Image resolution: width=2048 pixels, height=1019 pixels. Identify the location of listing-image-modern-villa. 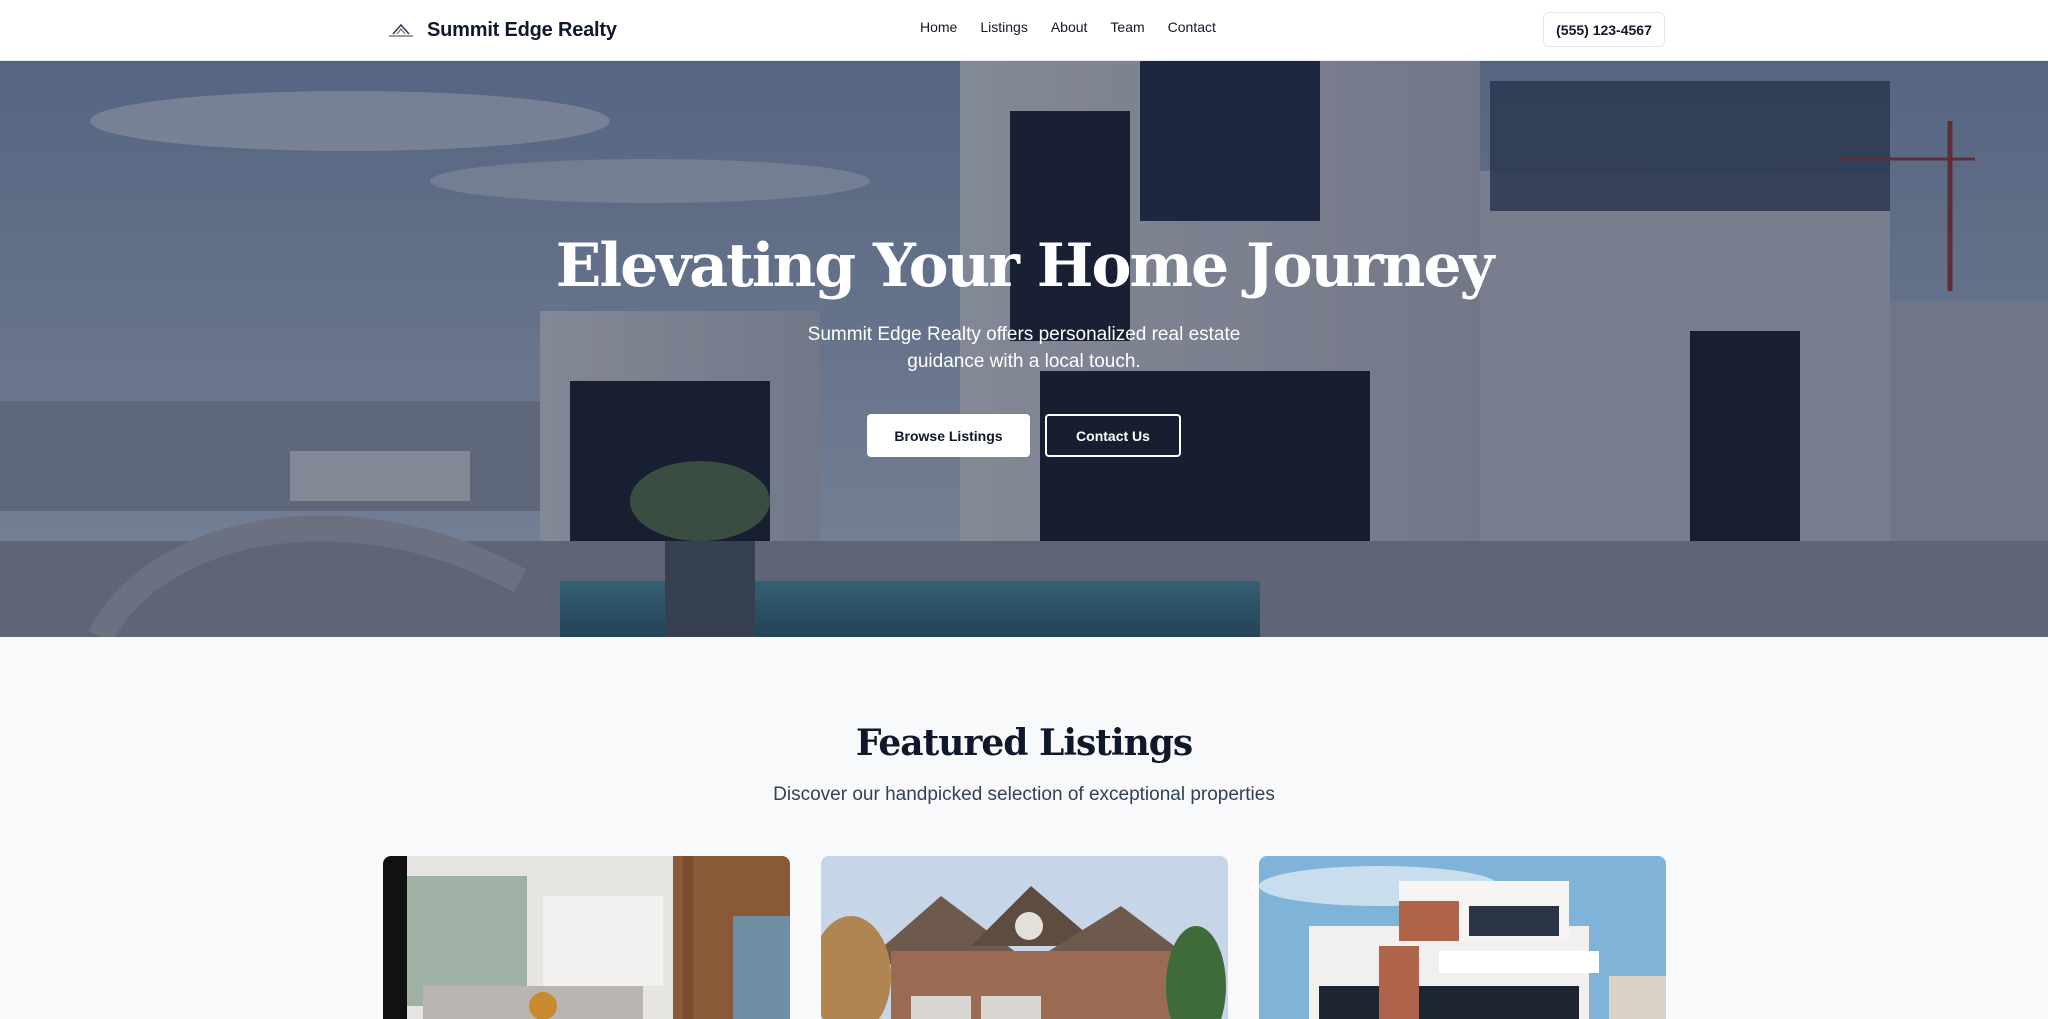
(1462, 937).